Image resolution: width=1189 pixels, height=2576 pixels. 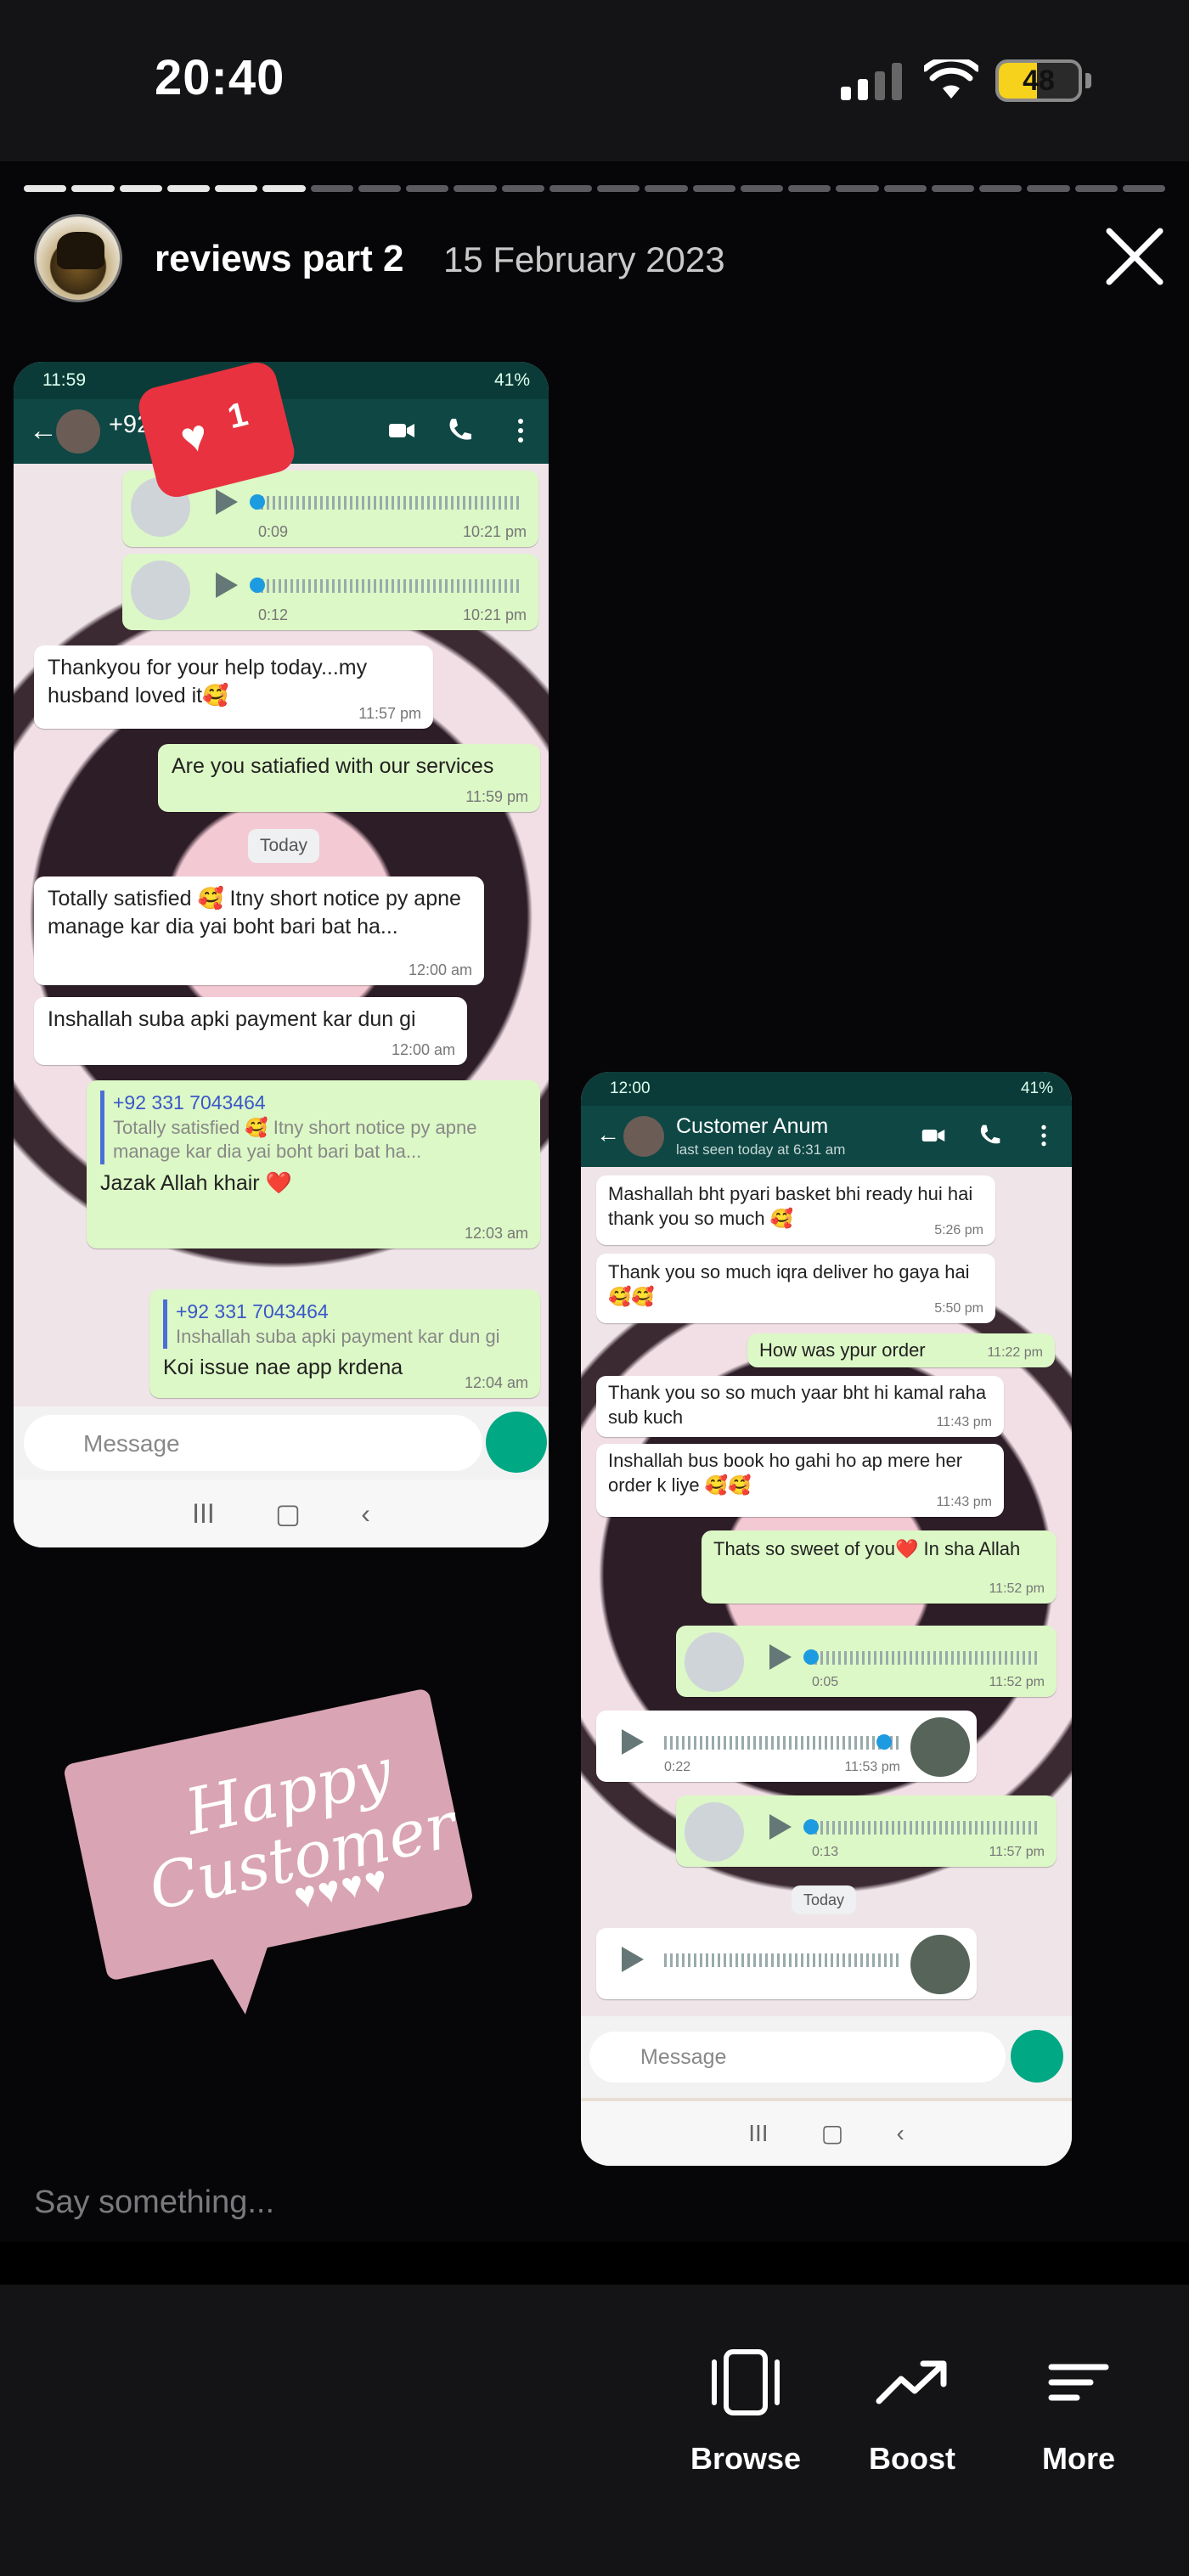 I want to click on close-icon, so click(x=1135, y=256).